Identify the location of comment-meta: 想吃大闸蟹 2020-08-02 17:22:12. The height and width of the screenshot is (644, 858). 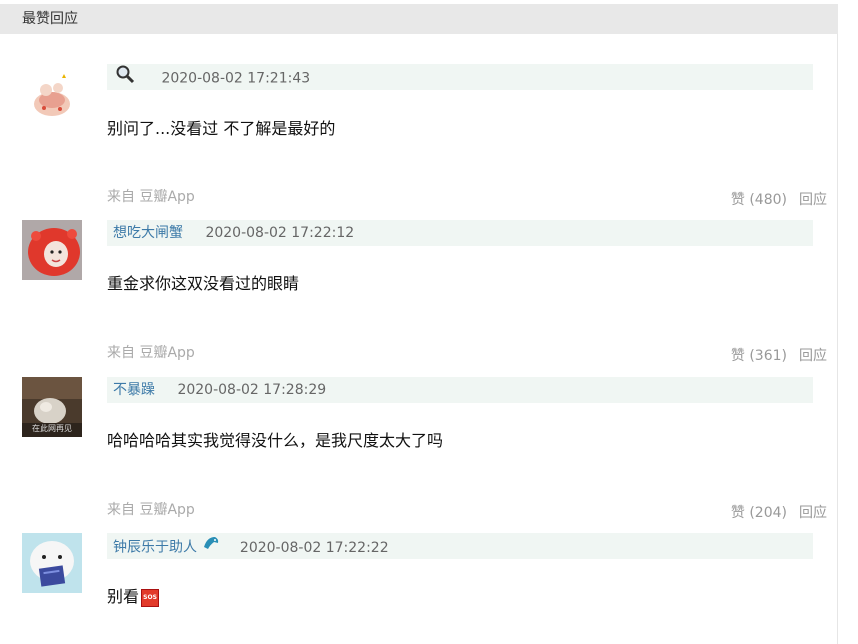
(460, 233).